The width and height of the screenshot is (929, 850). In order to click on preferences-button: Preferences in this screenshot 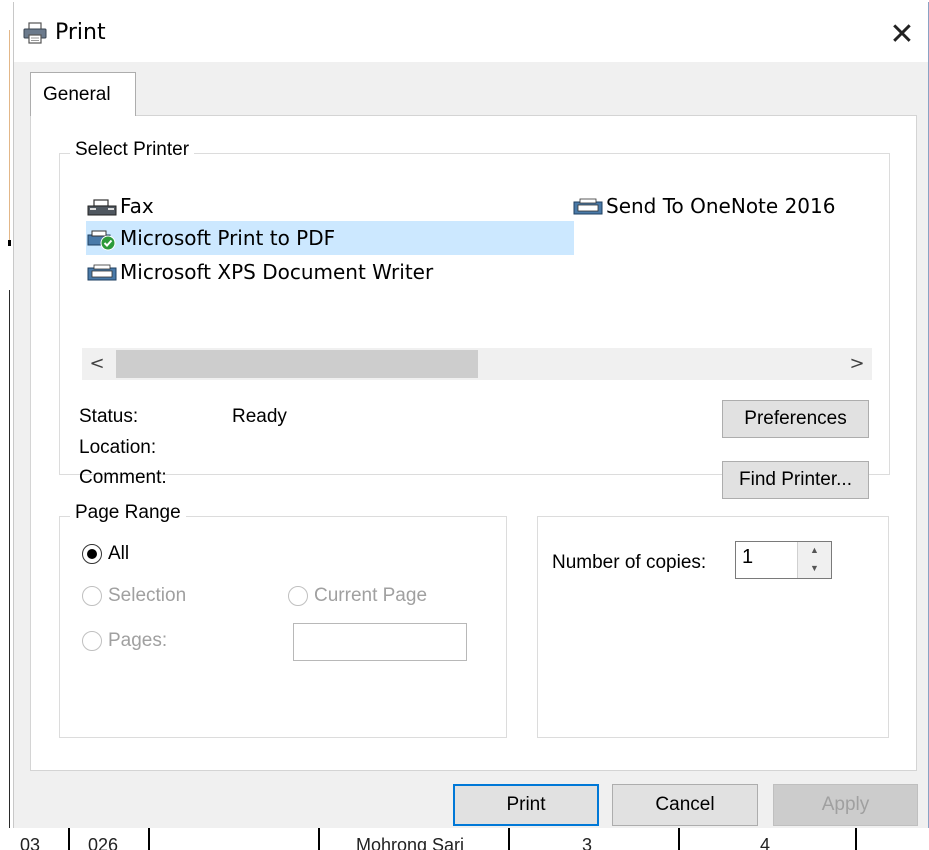, I will do `click(795, 419)`.